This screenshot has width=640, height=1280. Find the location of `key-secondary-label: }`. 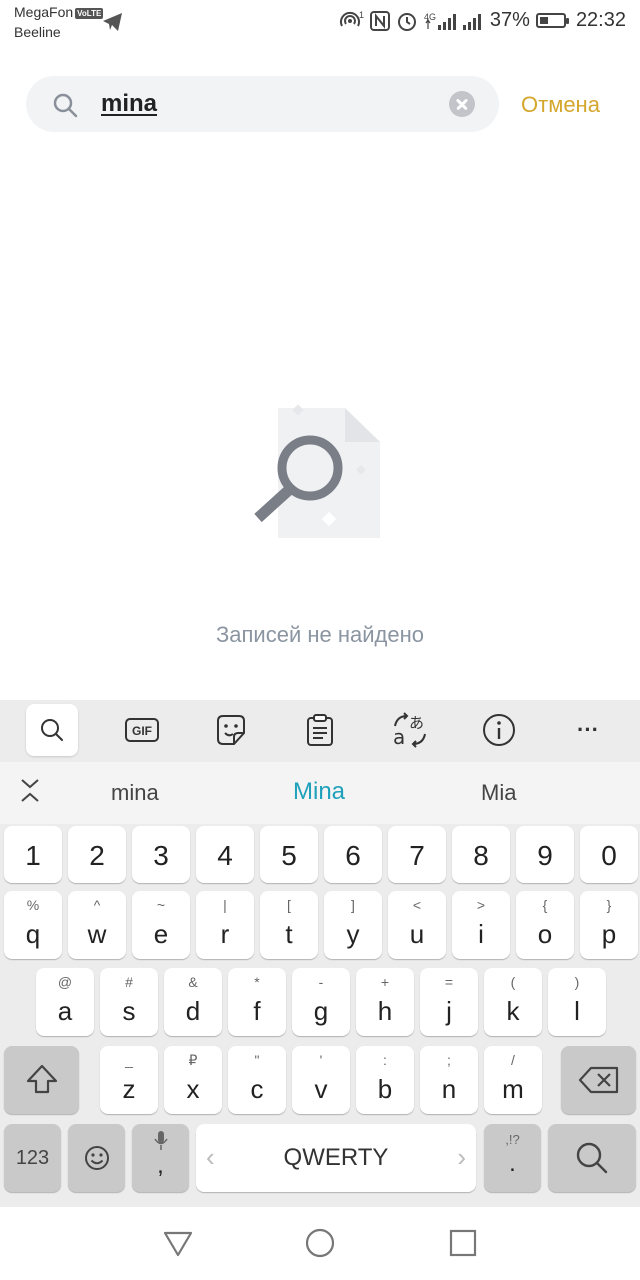

key-secondary-label: } is located at coordinates (609, 905).